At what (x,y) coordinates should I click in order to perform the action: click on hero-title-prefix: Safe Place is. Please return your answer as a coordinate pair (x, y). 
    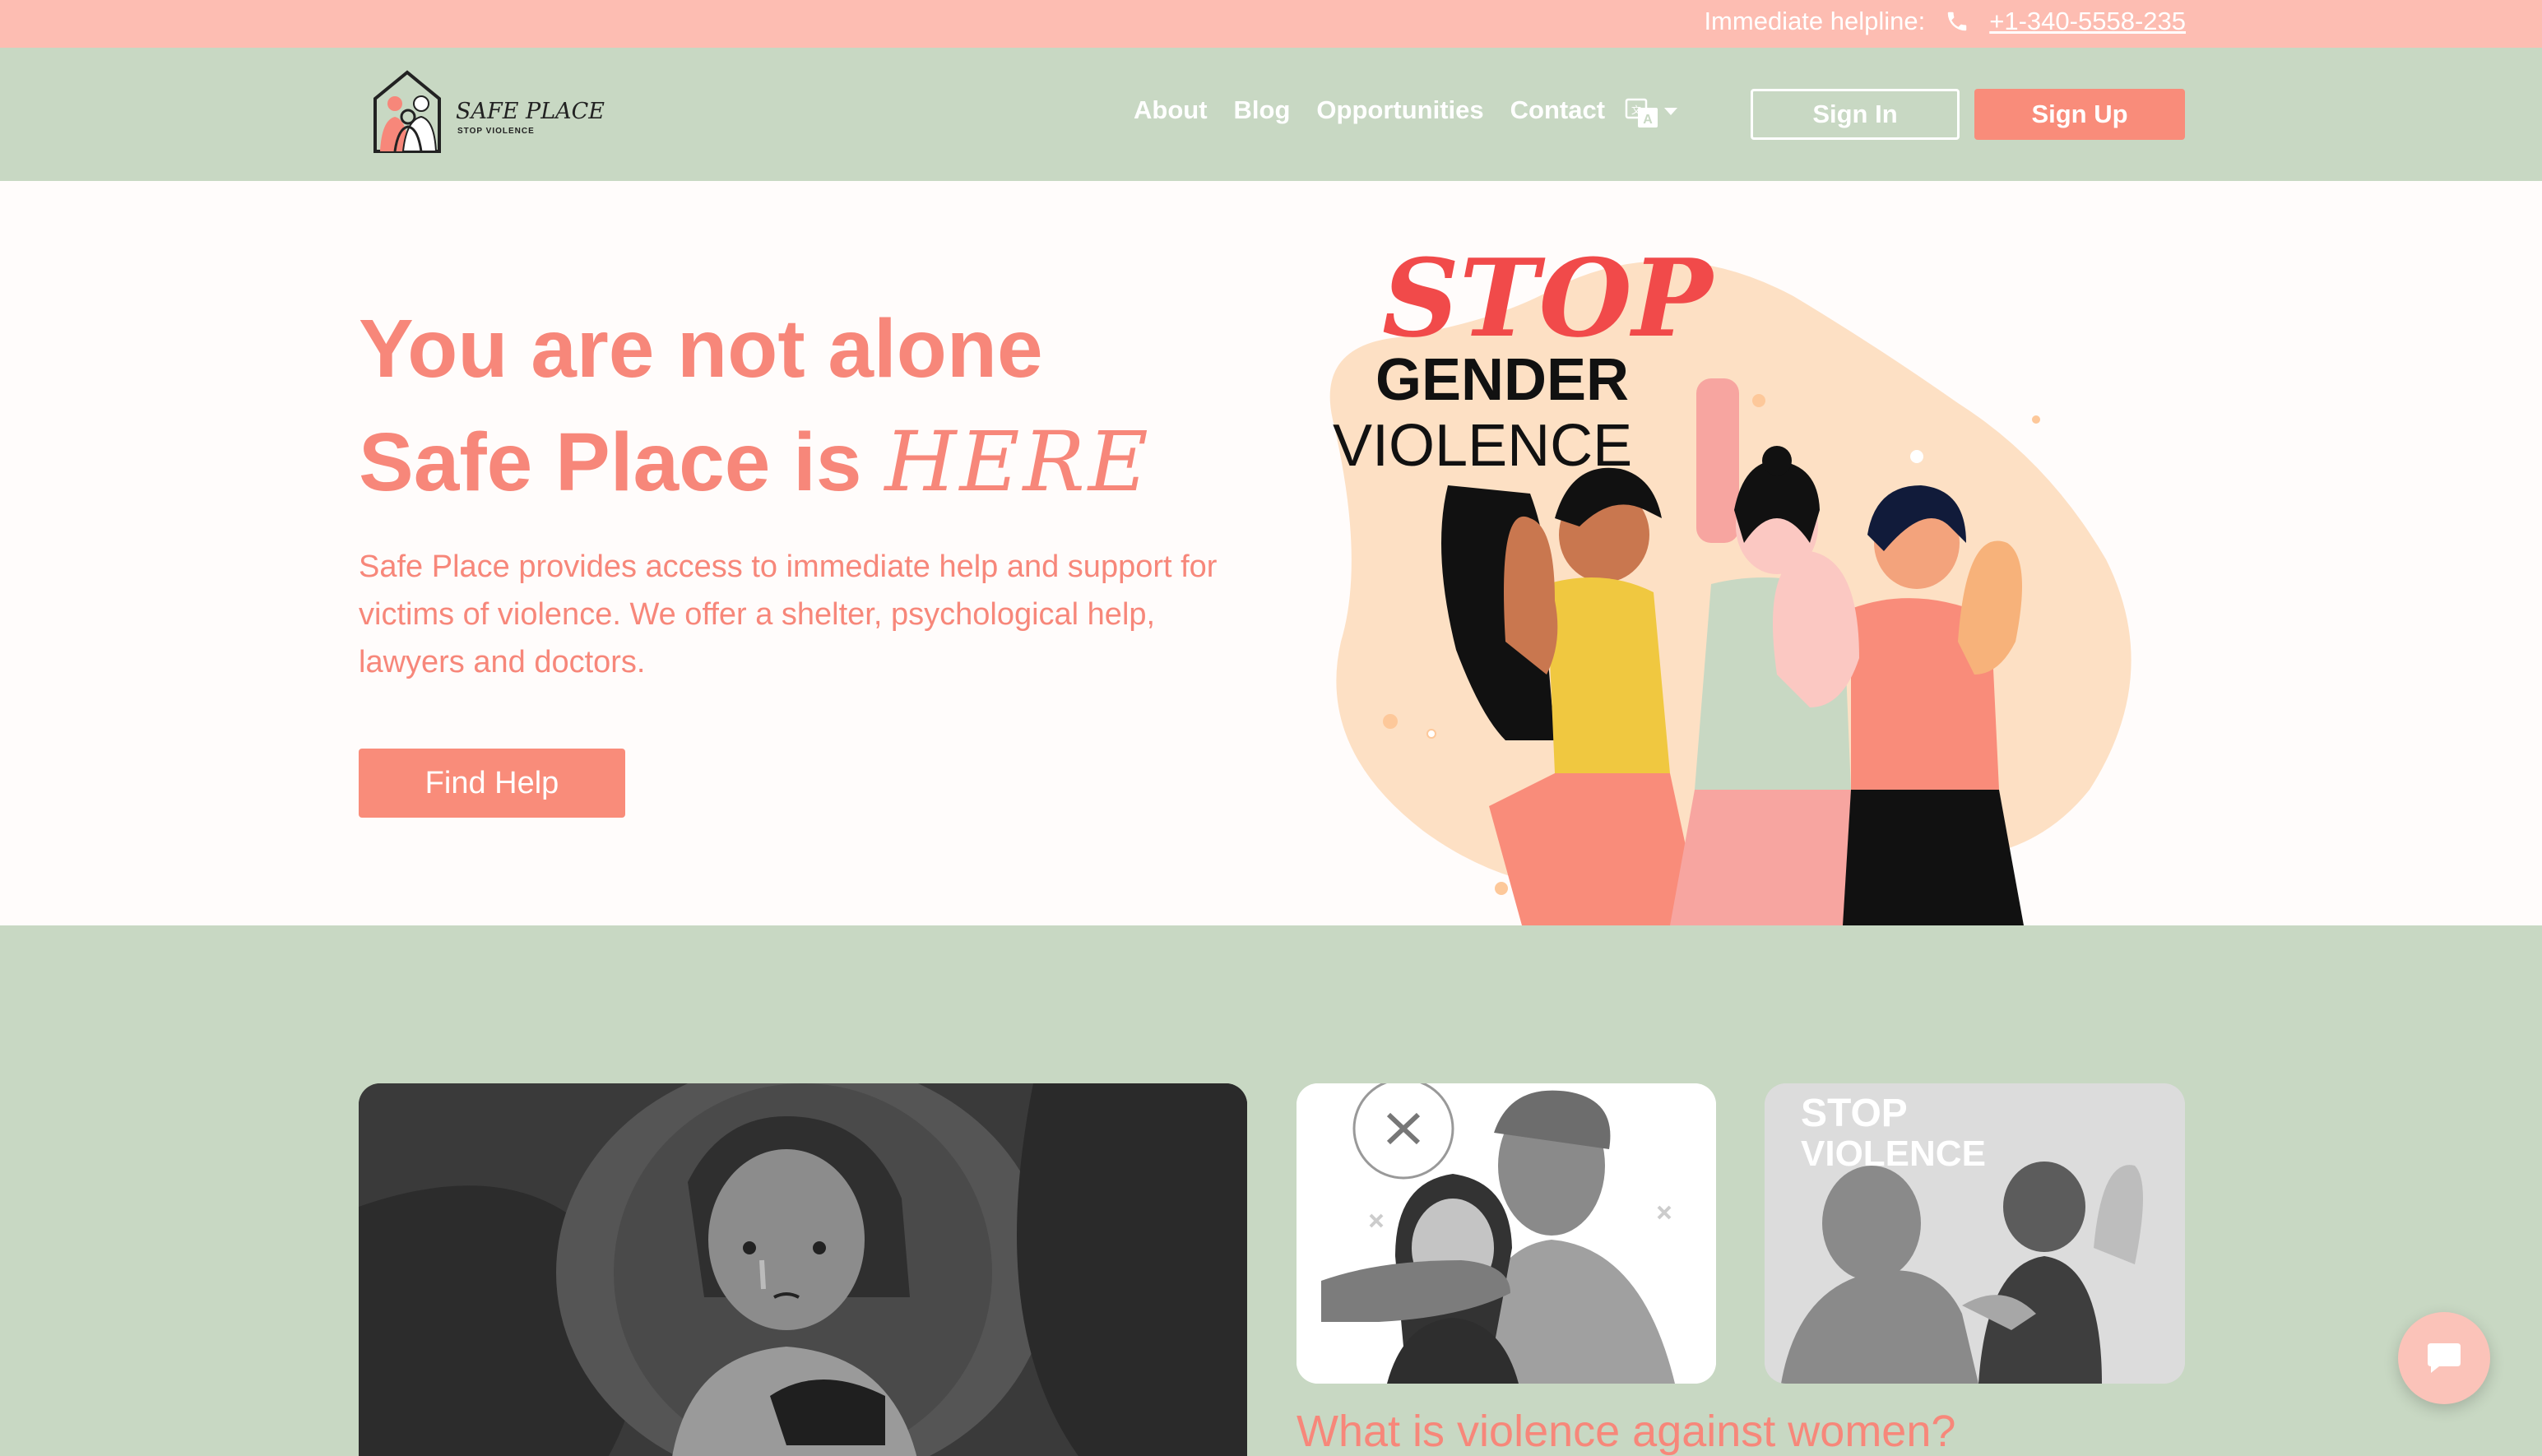
    Looking at the image, I should click on (622, 462).